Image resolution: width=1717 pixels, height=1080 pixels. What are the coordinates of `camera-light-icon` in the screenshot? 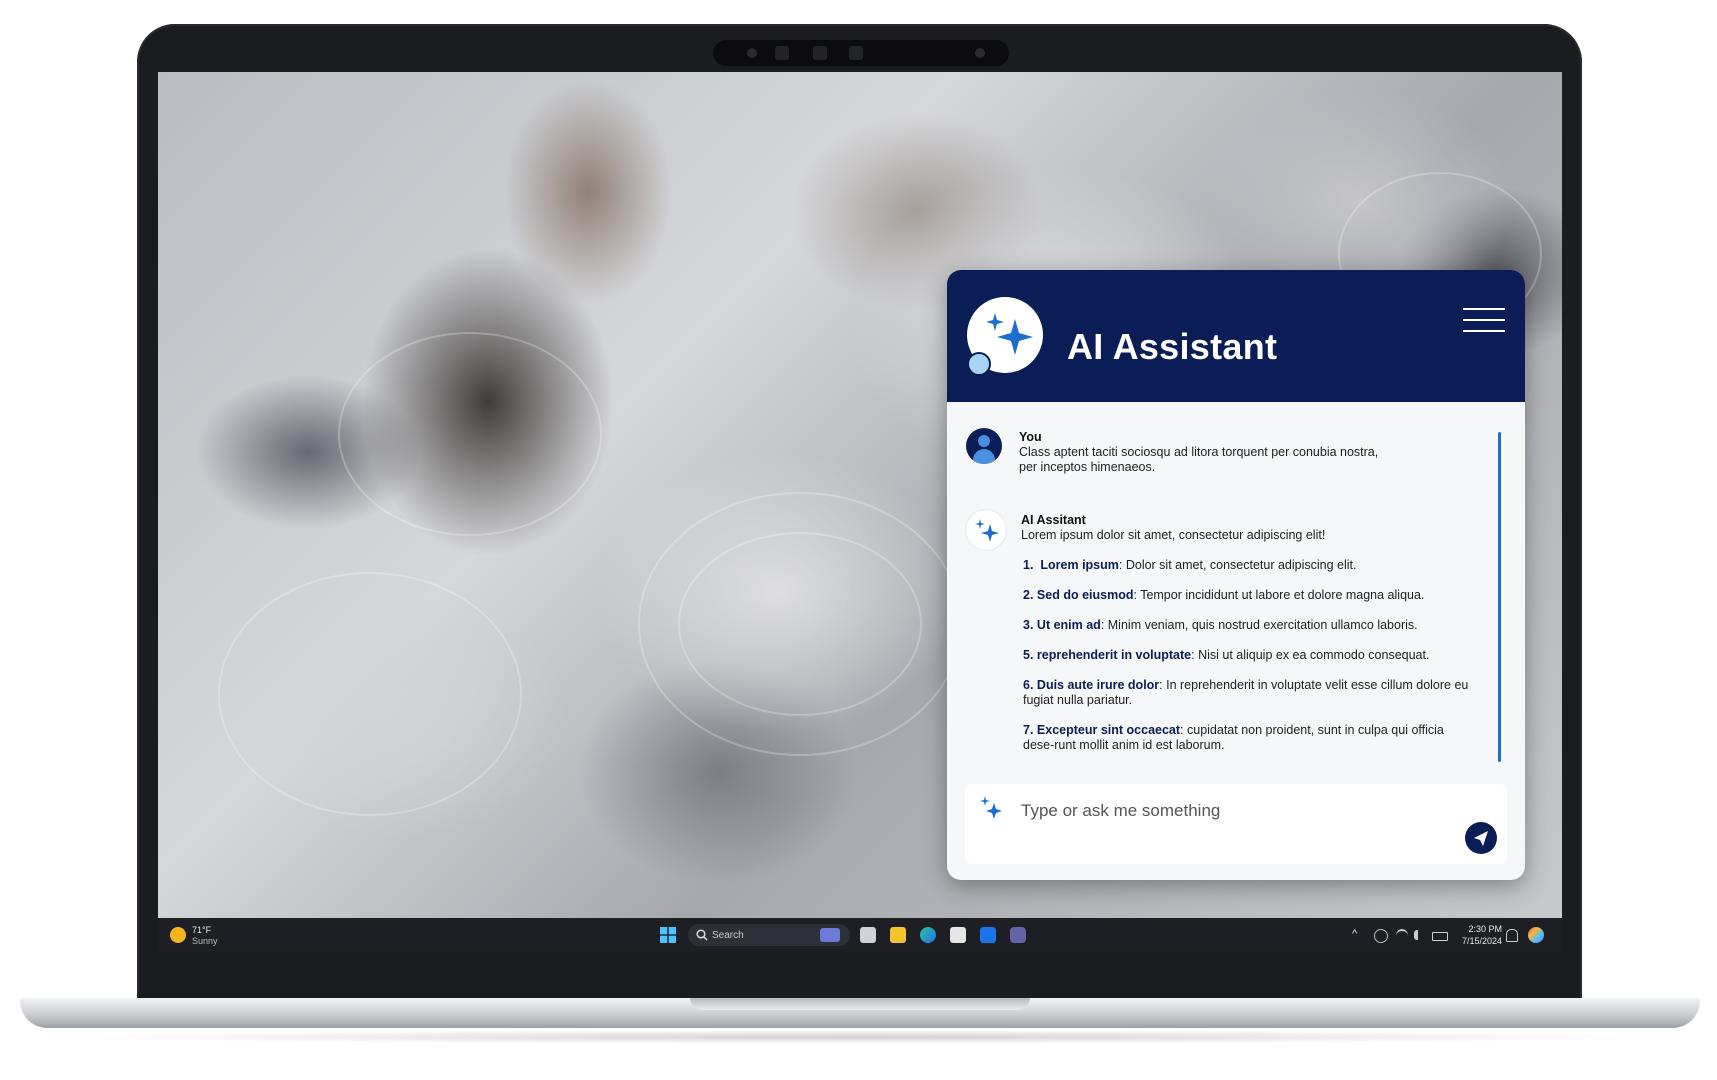 It's located at (980, 53).